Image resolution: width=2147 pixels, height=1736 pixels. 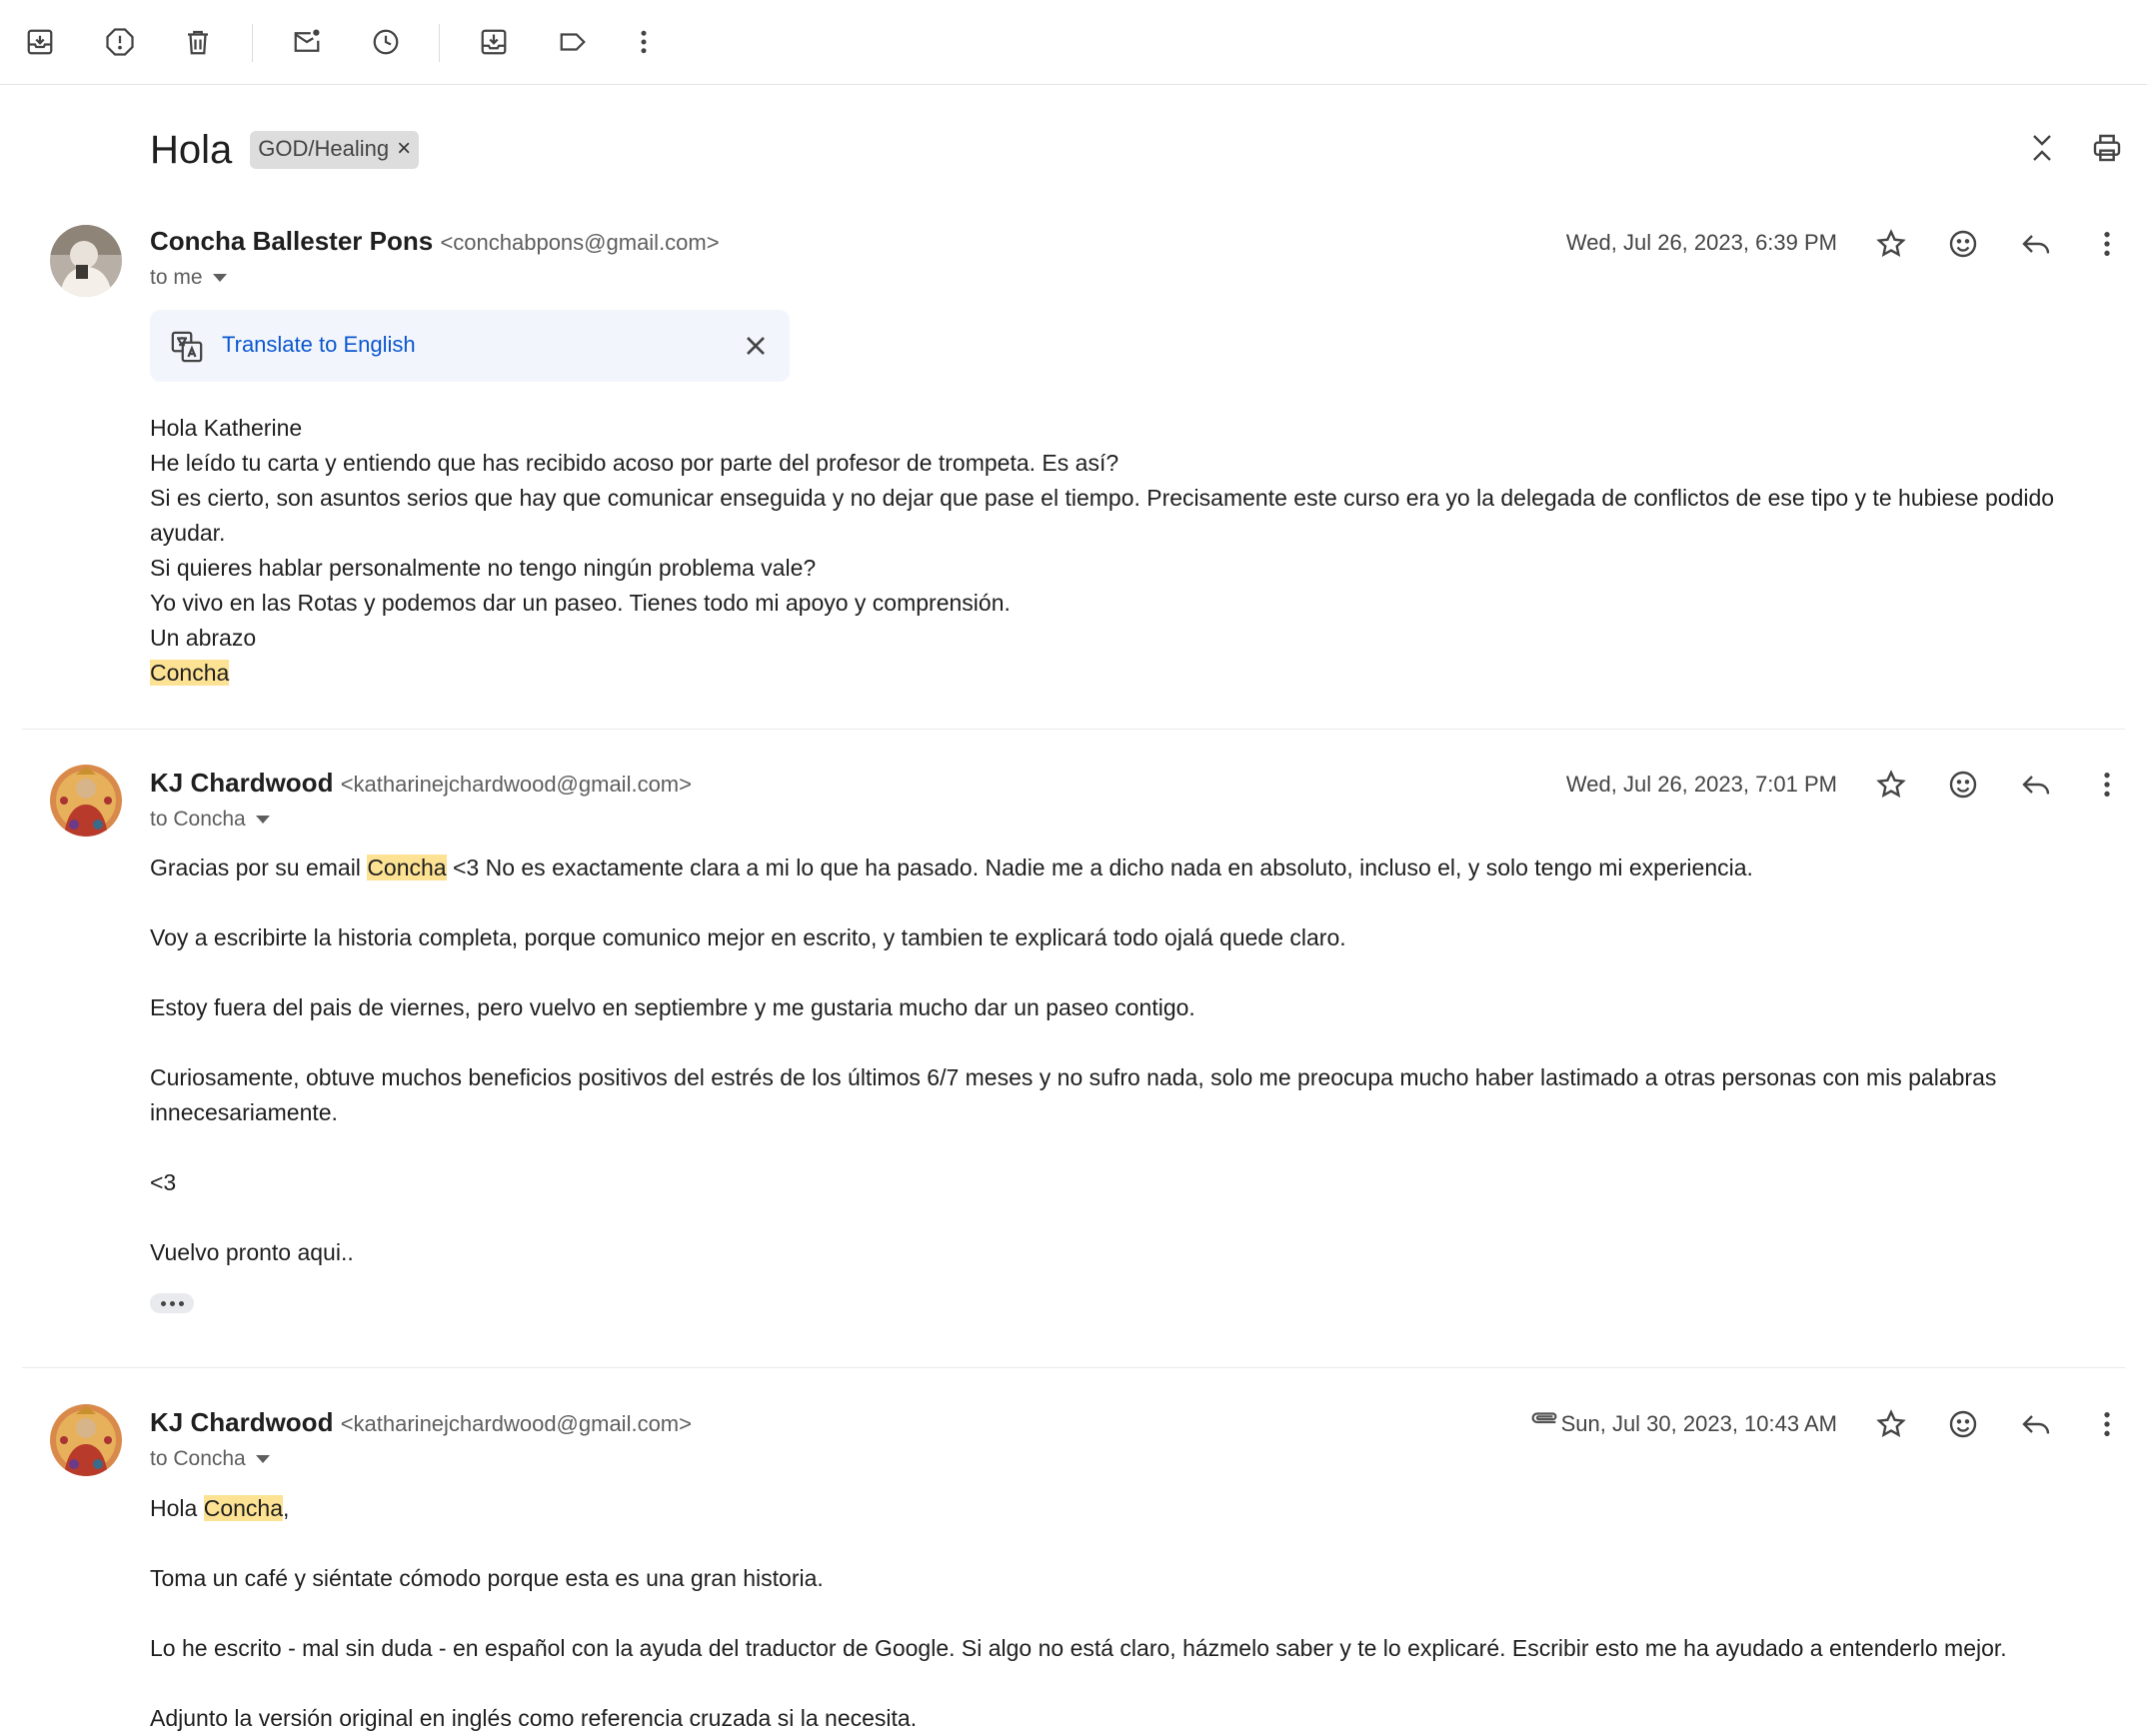 What do you see at coordinates (242, 783) in the screenshot?
I see `sender-name: KJ Chardwood` at bounding box center [242, 783].